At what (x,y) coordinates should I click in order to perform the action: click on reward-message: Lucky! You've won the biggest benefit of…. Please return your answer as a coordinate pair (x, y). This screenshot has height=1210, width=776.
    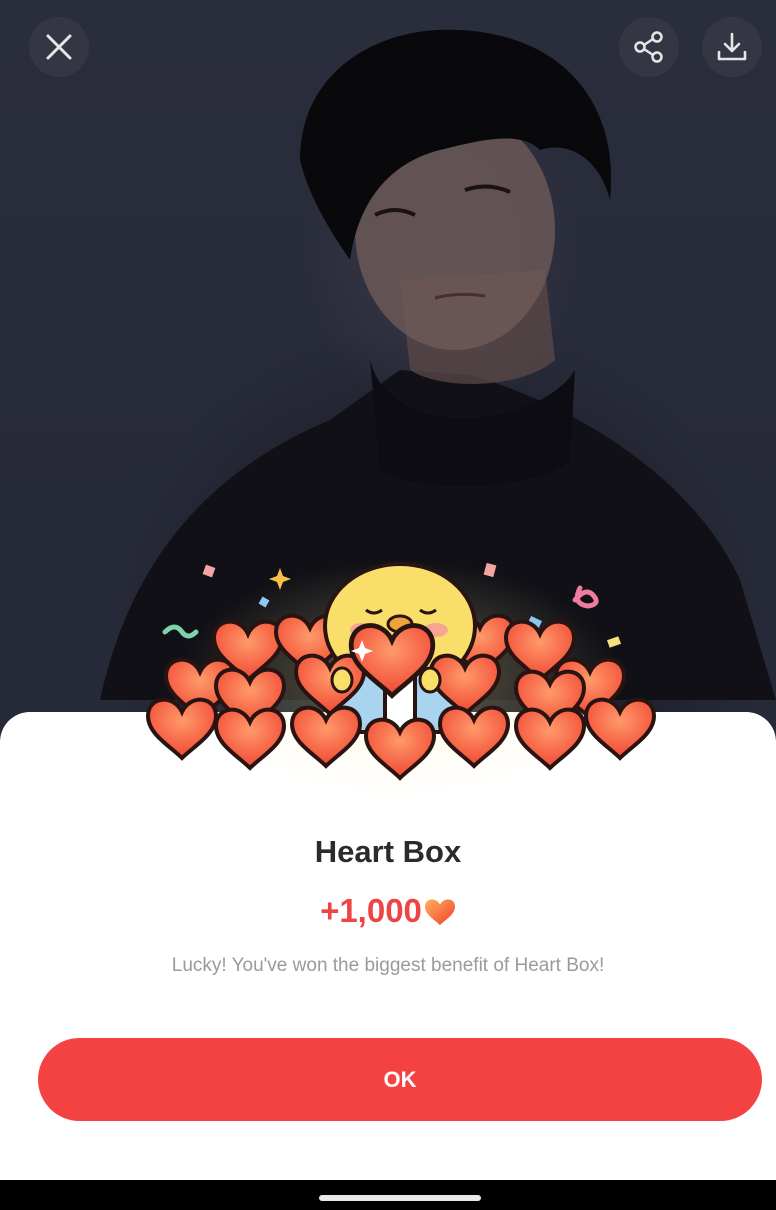
    Looking at the image, I should click on (388, 965).